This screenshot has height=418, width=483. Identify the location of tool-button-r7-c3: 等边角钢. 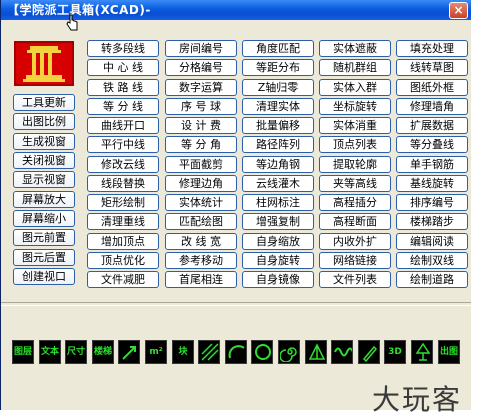
(278, 164).